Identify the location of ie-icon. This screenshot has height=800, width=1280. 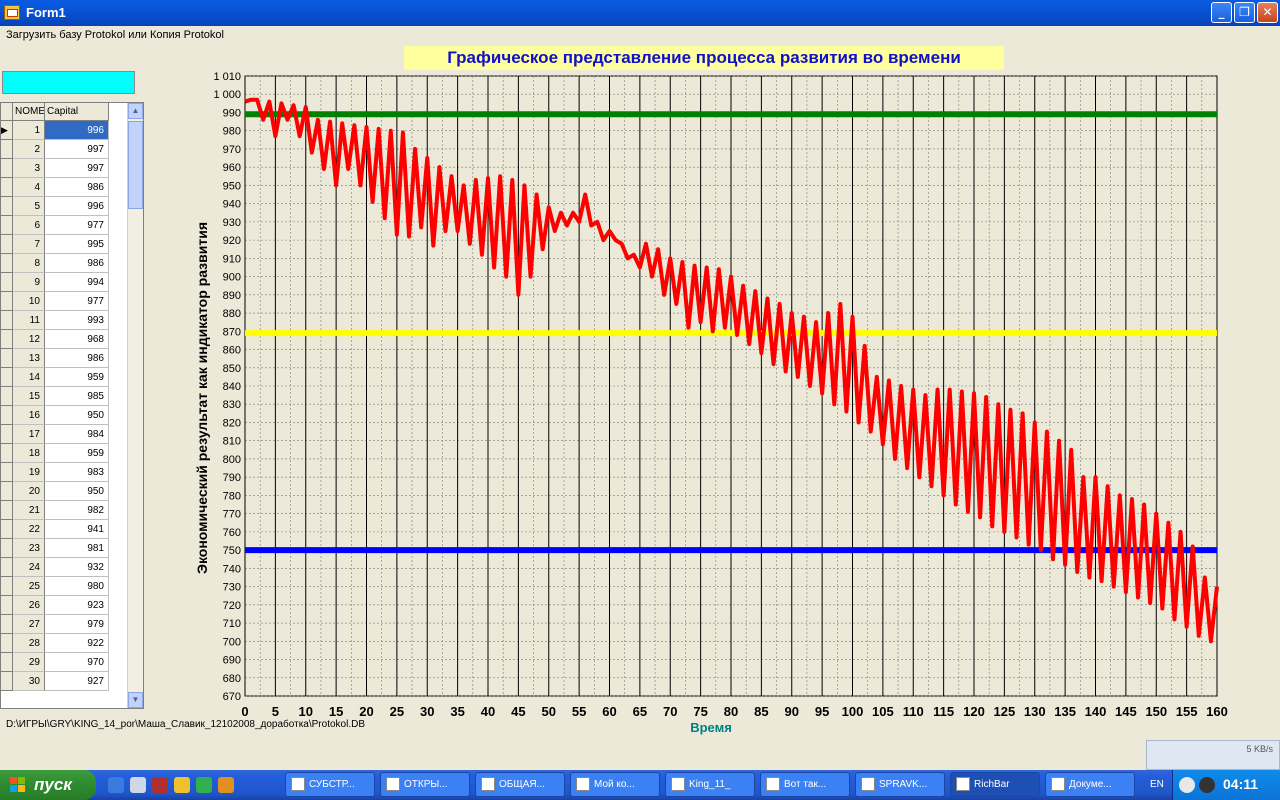
(116, 785).